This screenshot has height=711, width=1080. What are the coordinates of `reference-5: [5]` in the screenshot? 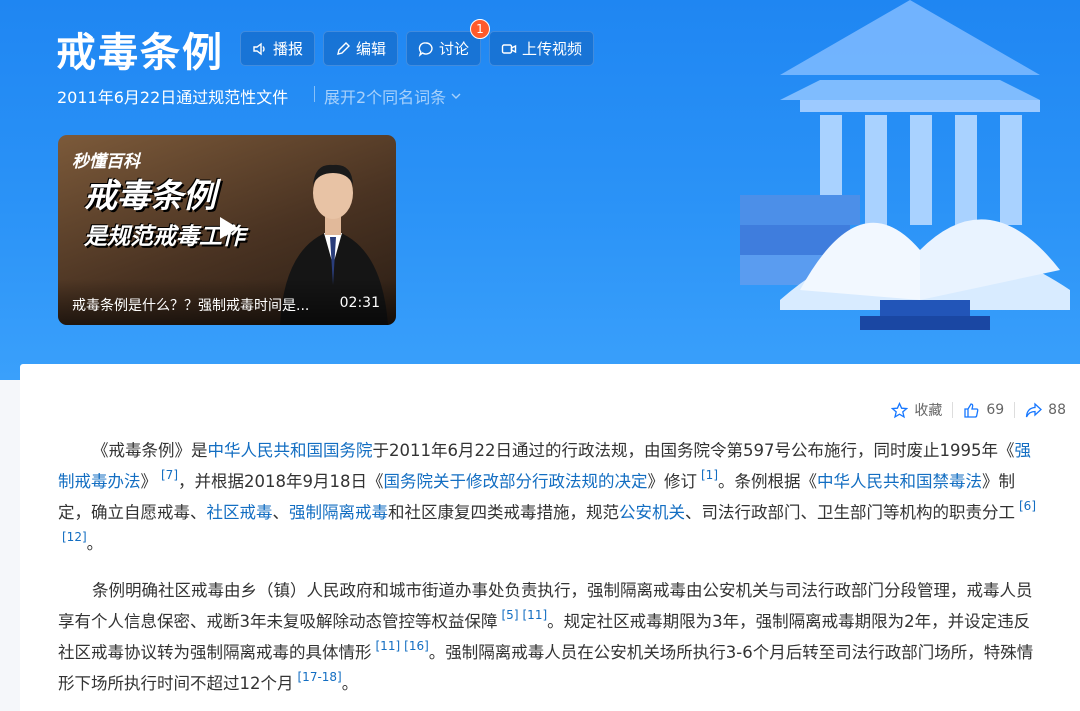 It's located at (510, 615).